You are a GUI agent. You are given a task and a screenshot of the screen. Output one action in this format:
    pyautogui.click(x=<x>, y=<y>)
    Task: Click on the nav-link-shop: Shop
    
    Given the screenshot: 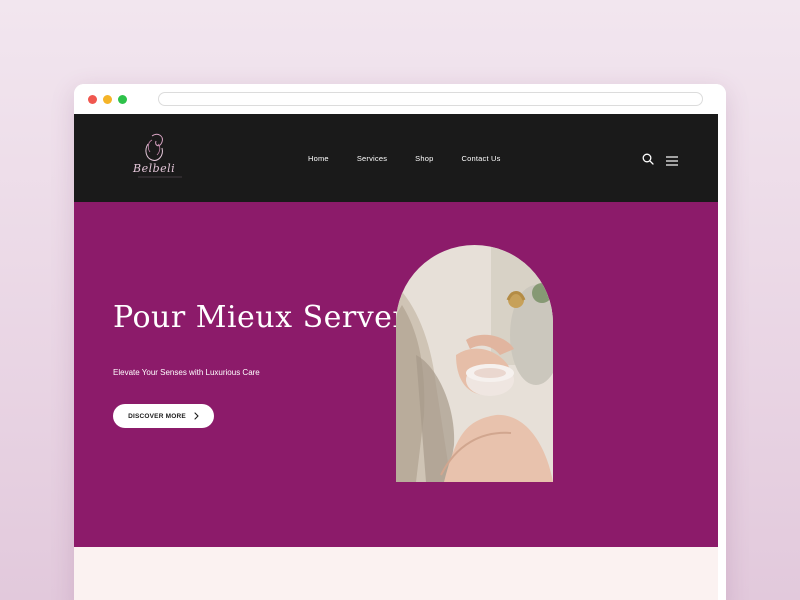 What is the action you would take?
    pyautogui.click(x=424, y=158)
    